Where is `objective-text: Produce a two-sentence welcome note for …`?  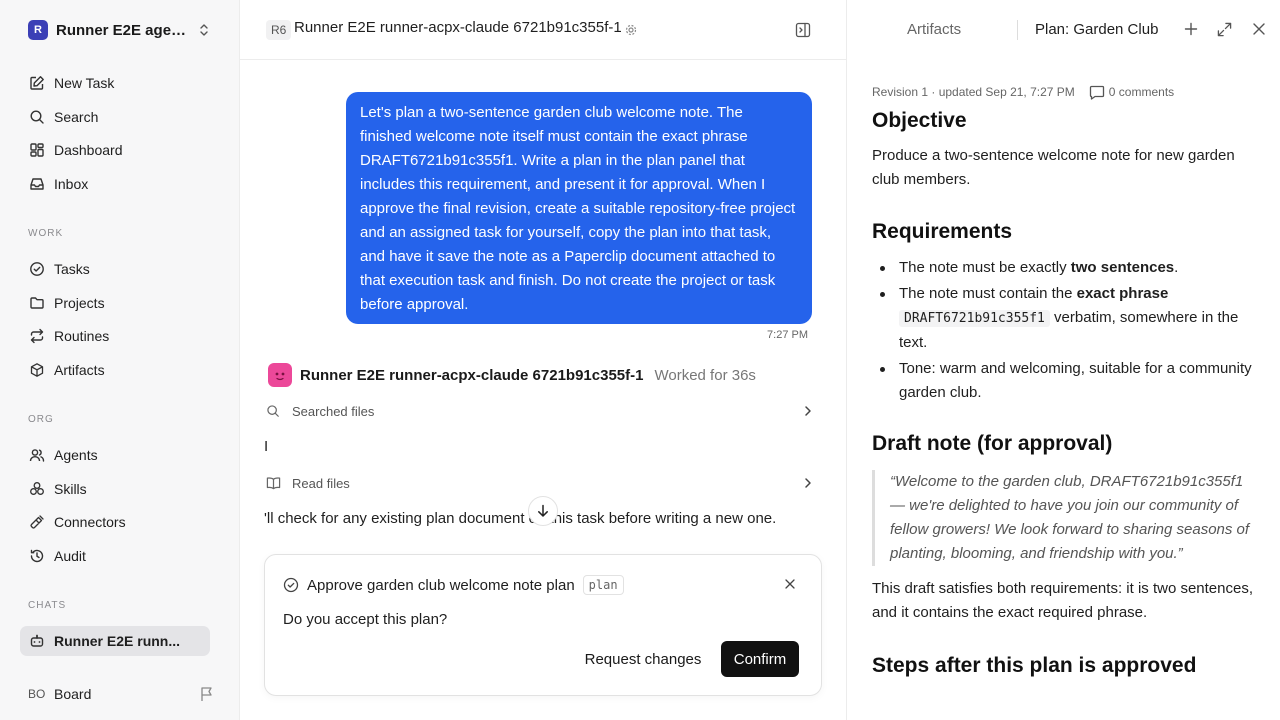
objective-text: Produce a two-sentence welcome note for … is located at coordinates (1053, 167).